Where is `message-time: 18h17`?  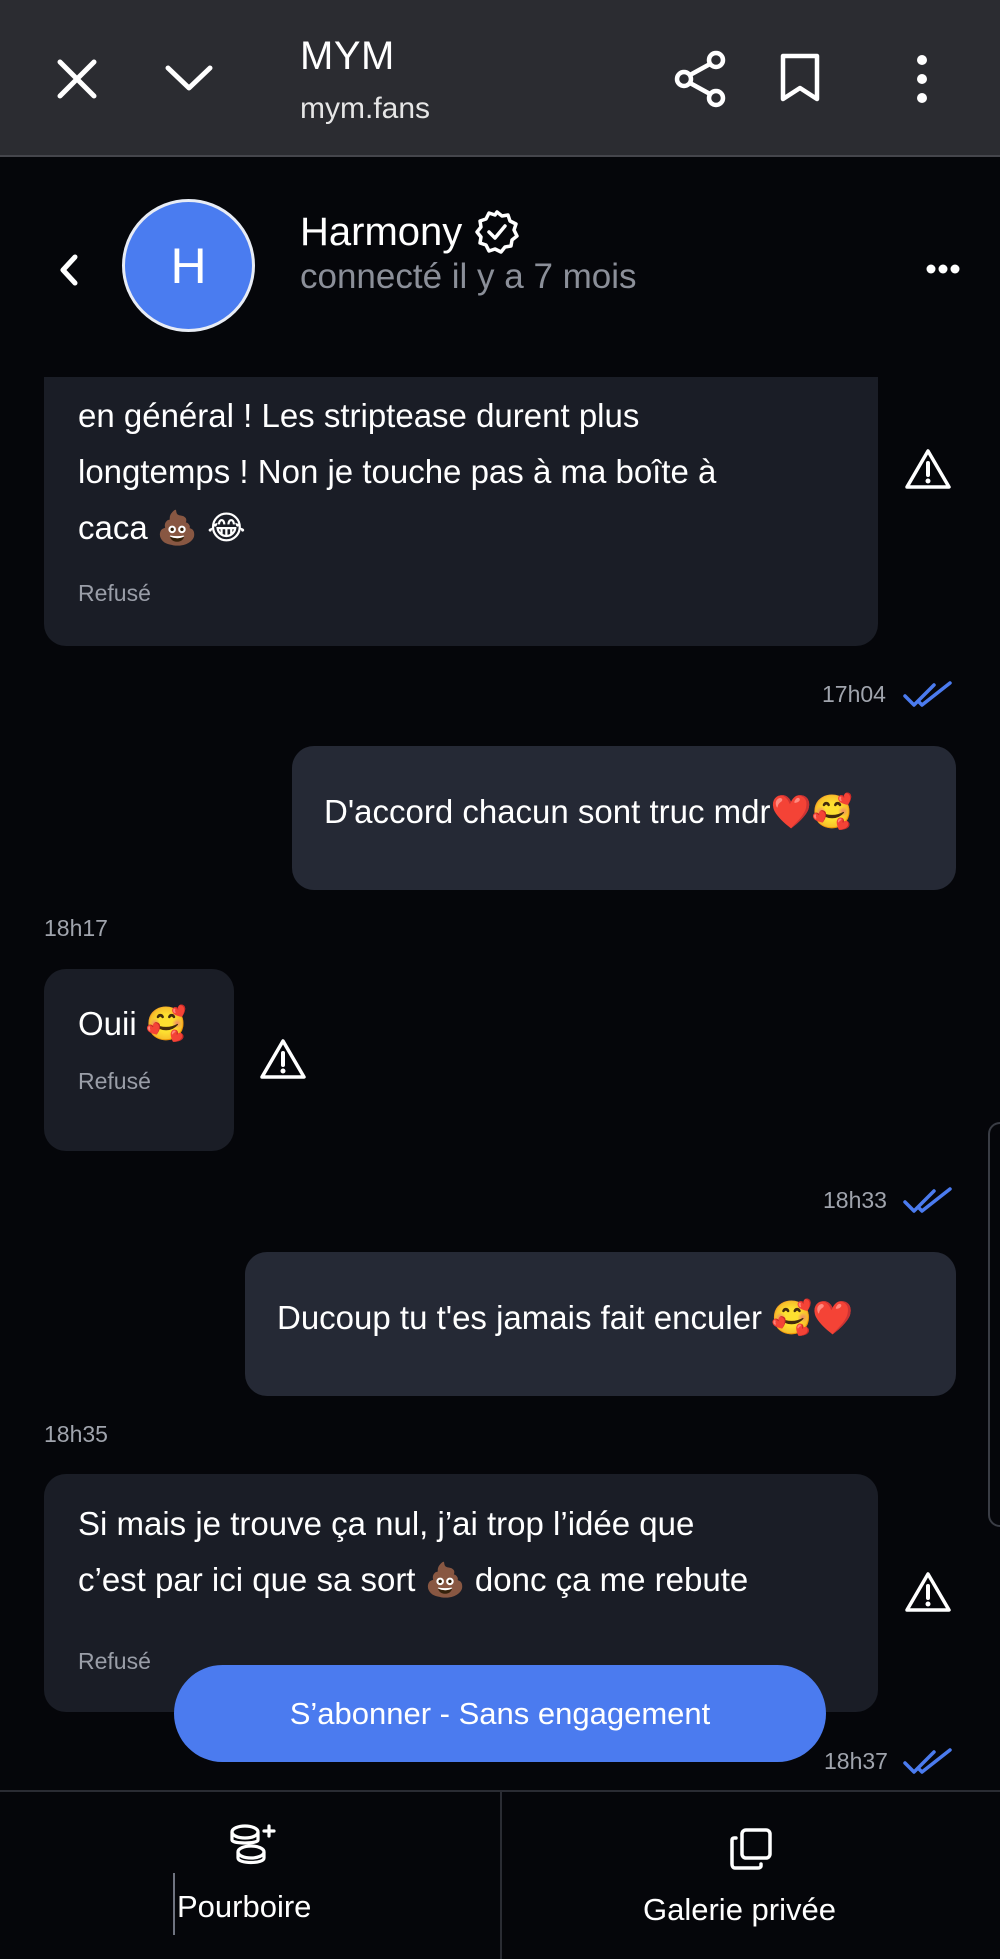
message-time: 18h17 is located at coordinates (76, 928).